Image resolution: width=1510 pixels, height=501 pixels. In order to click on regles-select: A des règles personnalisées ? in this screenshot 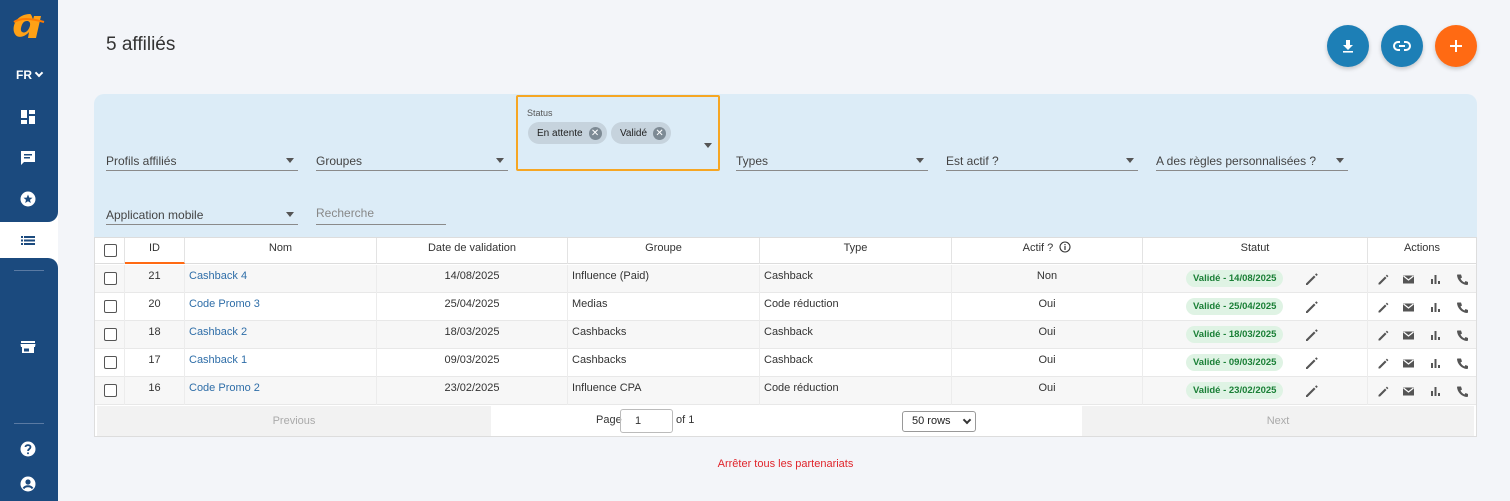, I will do `click(1252, 160)`.